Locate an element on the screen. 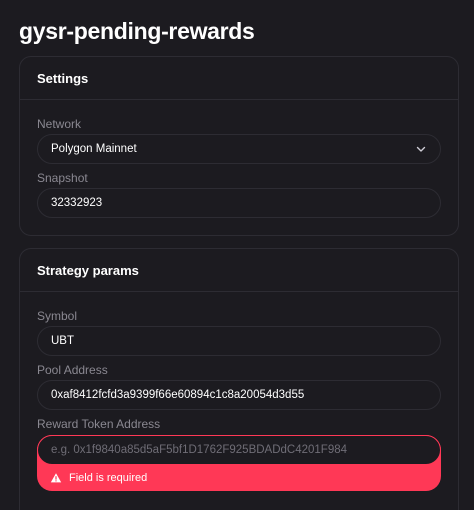  pool-address-label: Pool Address is located at coordinates (72, 370).